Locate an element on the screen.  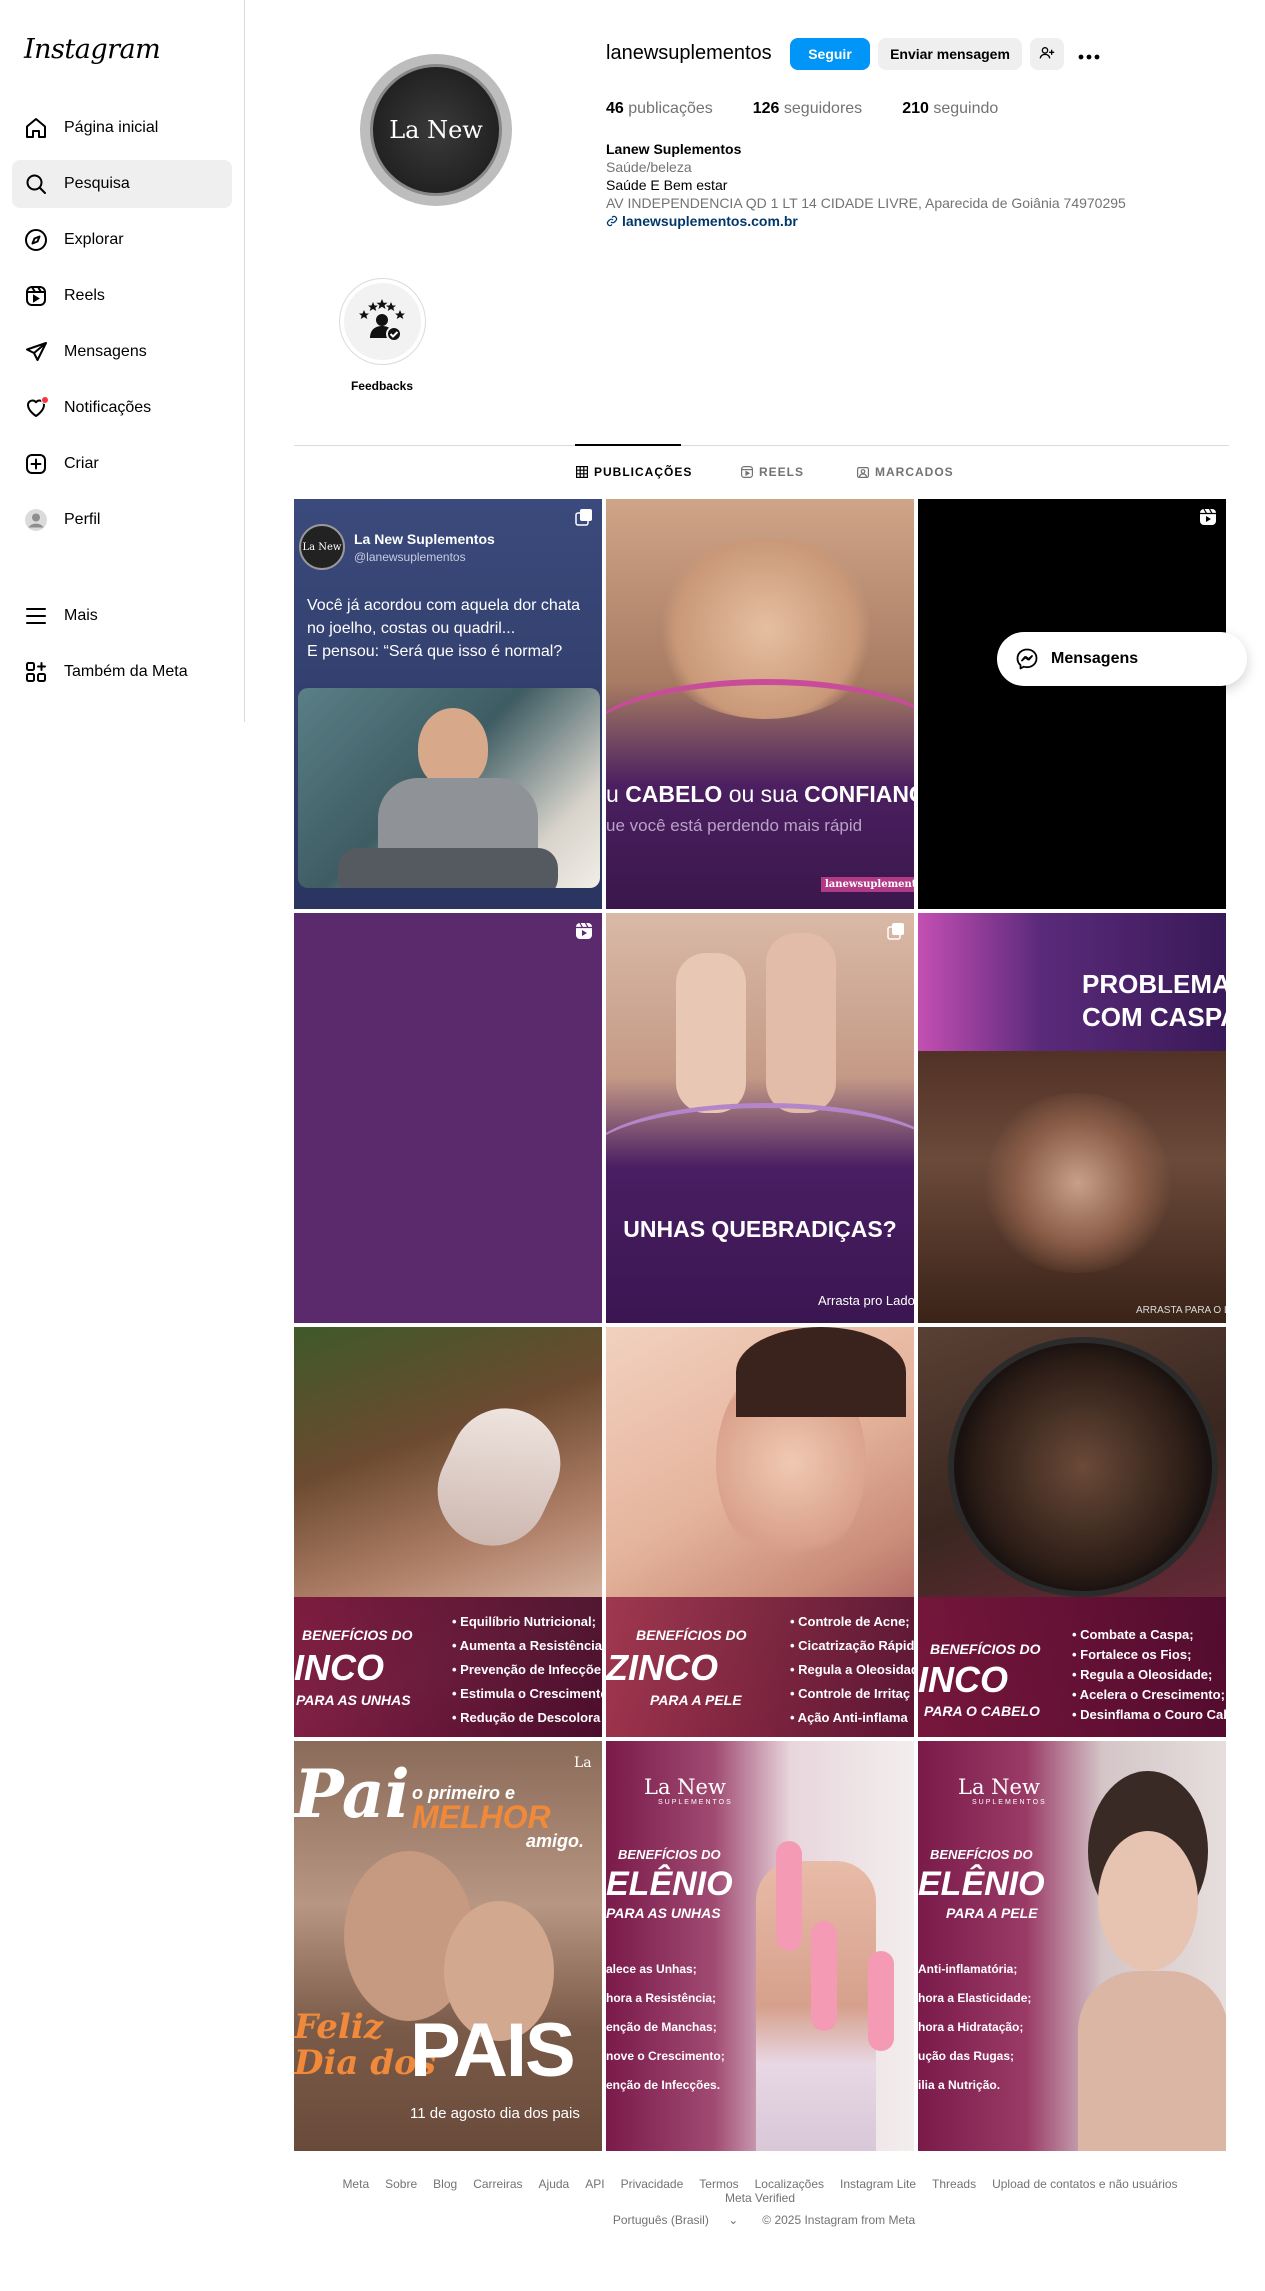
send-message-button: Enviar mensagem is located at coordinates (950, 54).